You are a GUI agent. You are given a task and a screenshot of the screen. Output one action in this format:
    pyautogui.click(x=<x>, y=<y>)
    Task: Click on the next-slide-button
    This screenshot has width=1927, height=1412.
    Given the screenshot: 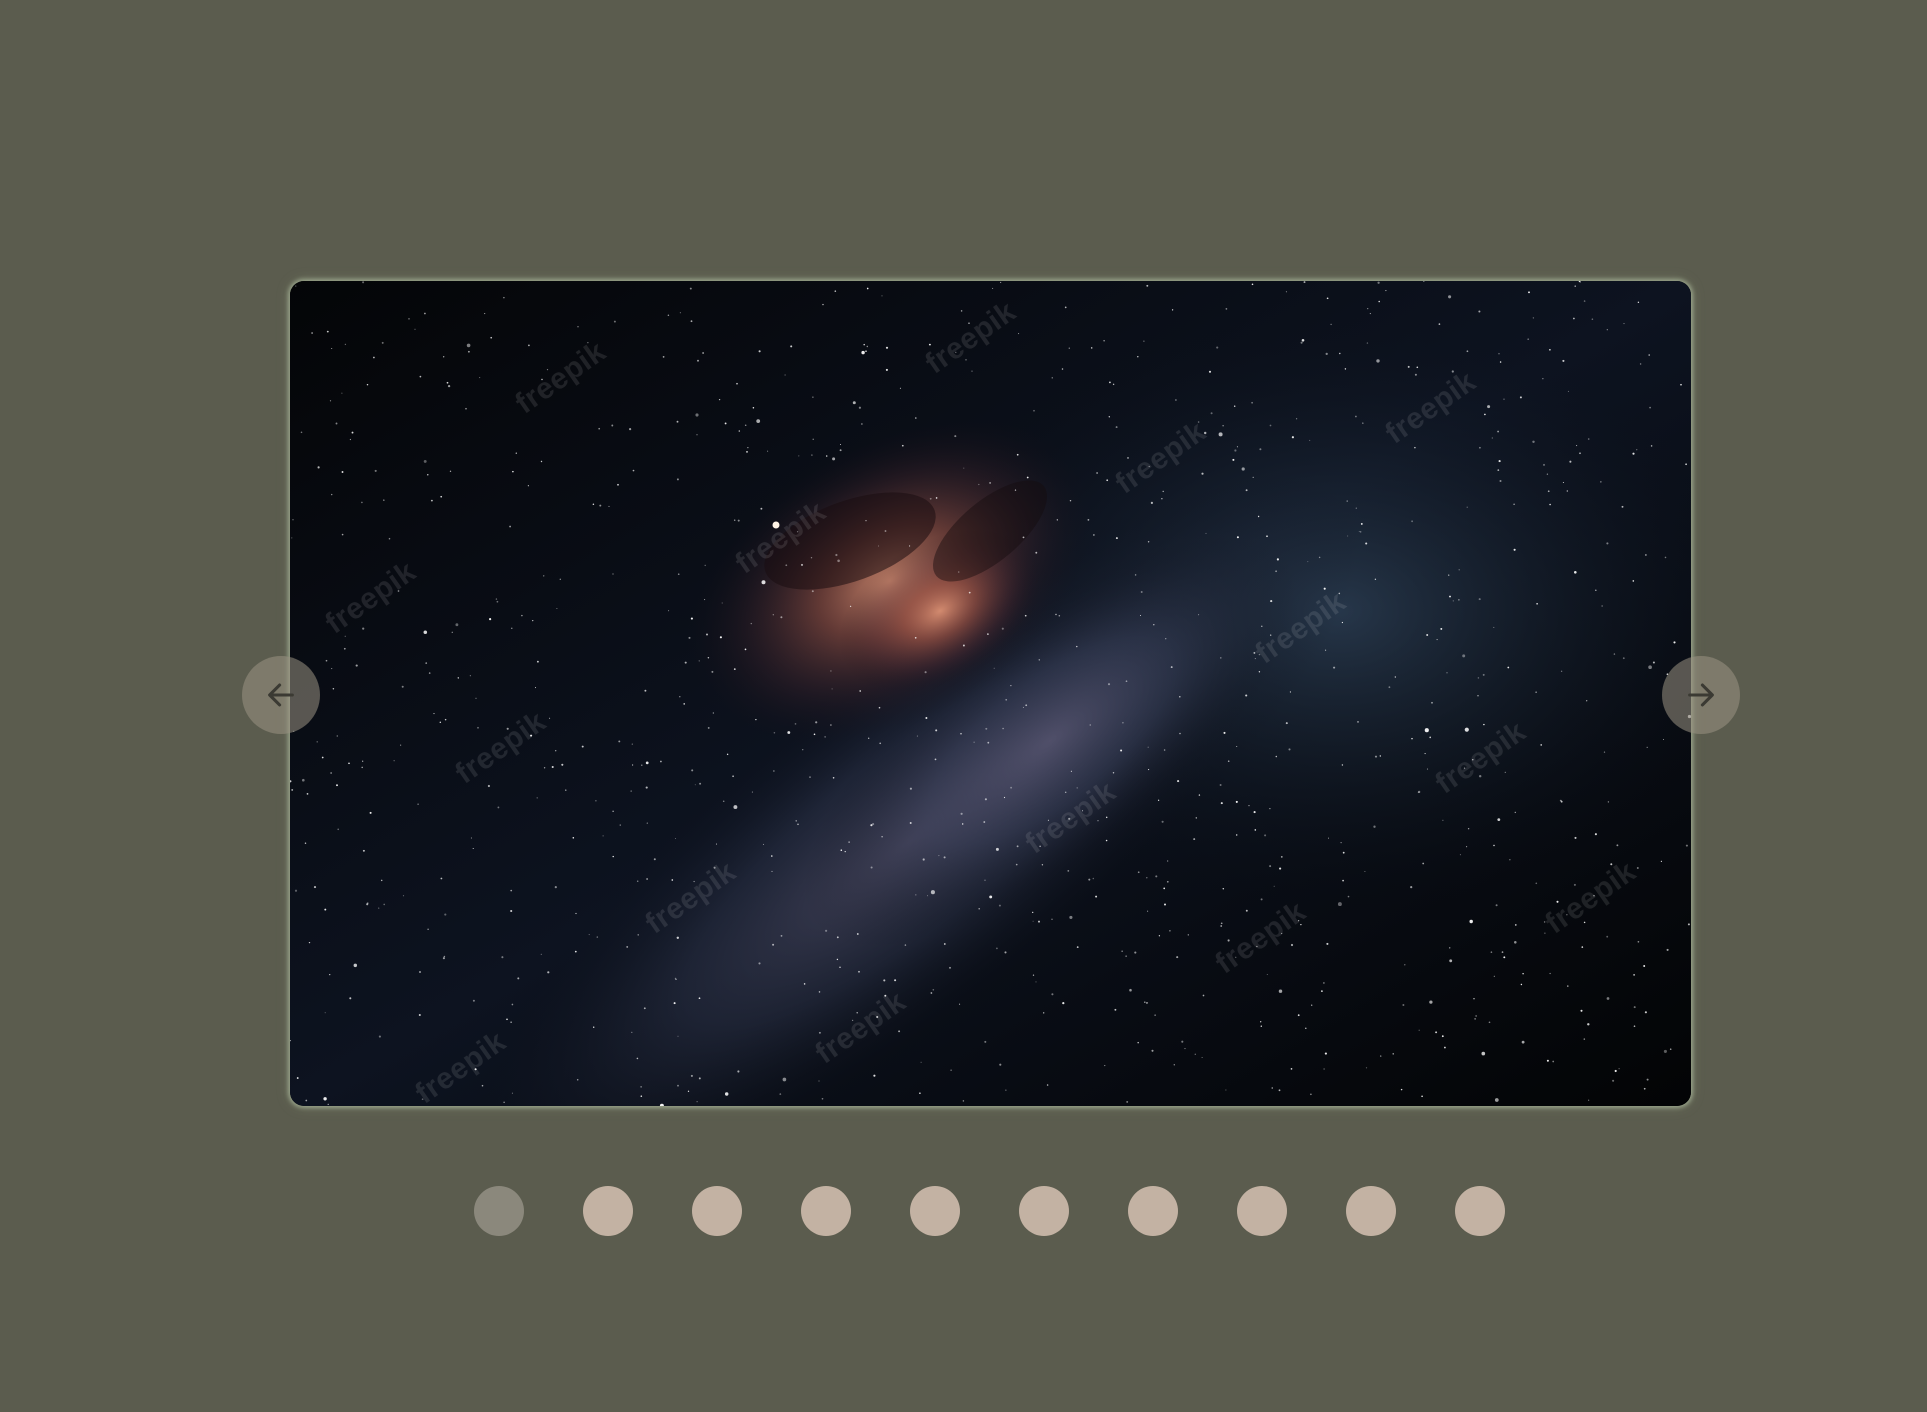 What is the action you would take?
    pyautogui.click(x=1701, y=695)
    